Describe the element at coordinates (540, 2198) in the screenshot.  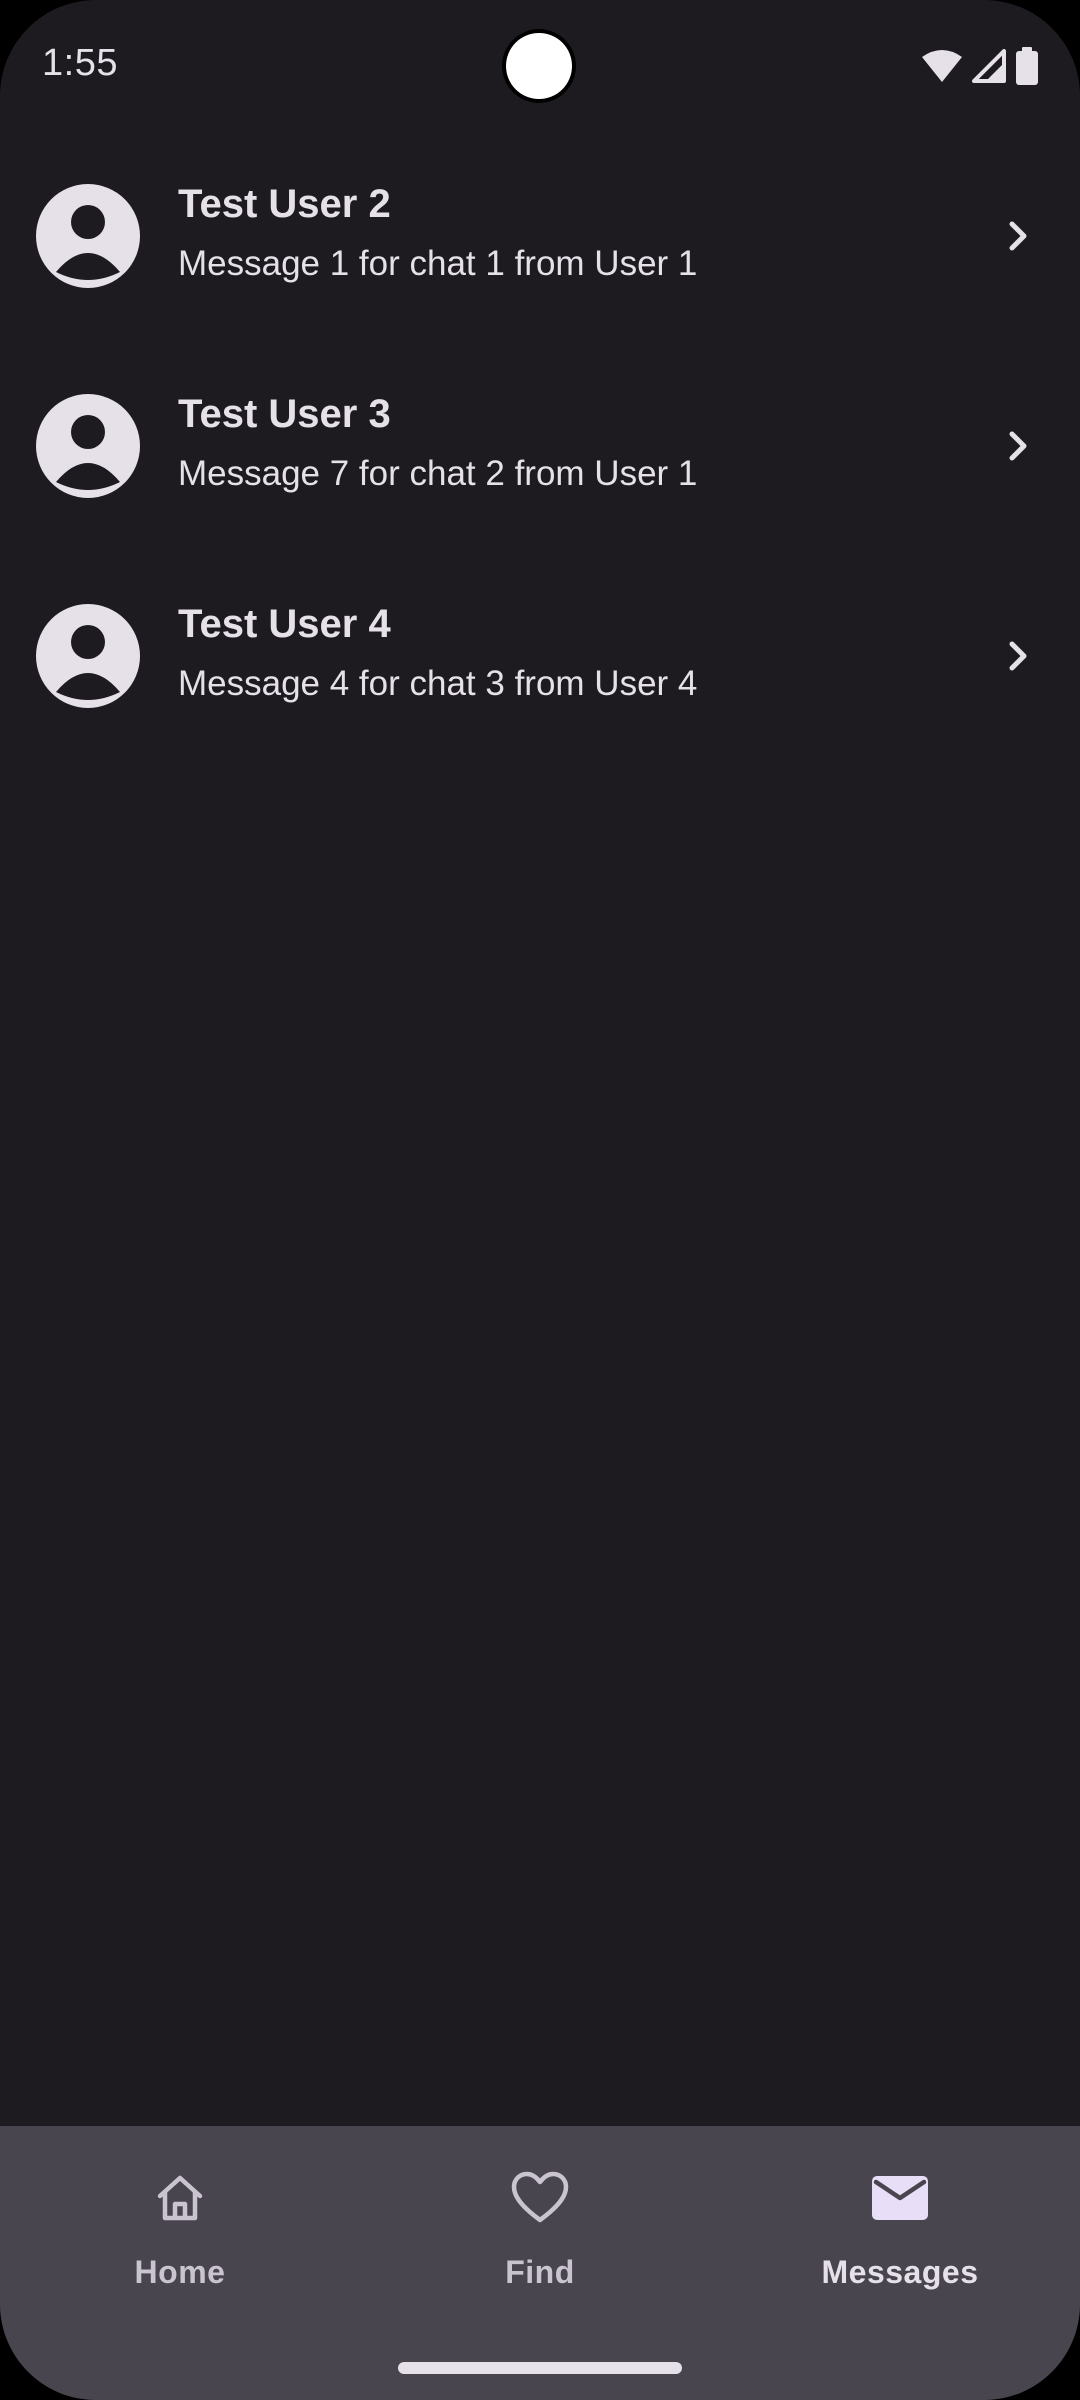
I see `heart-icon` at that location.